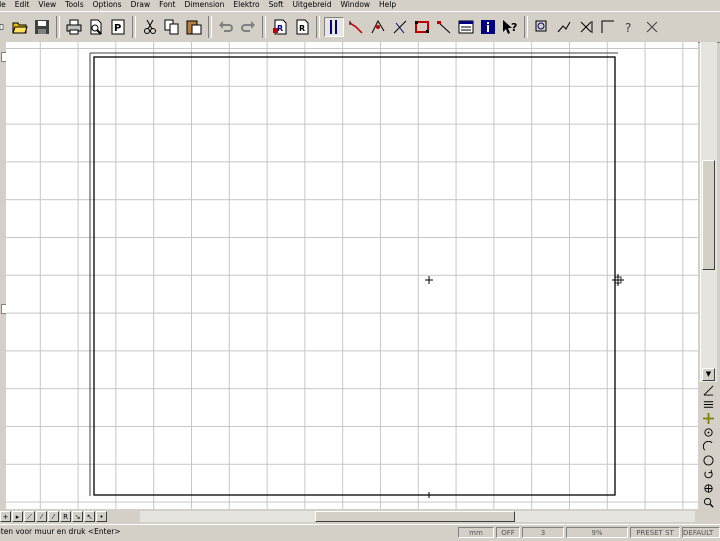 The height and width of the screenshot is (541, 720). What do you see at coordinates (488, 27) in the screenshot?
I see `info-icon` at bounding box center [488, 27].